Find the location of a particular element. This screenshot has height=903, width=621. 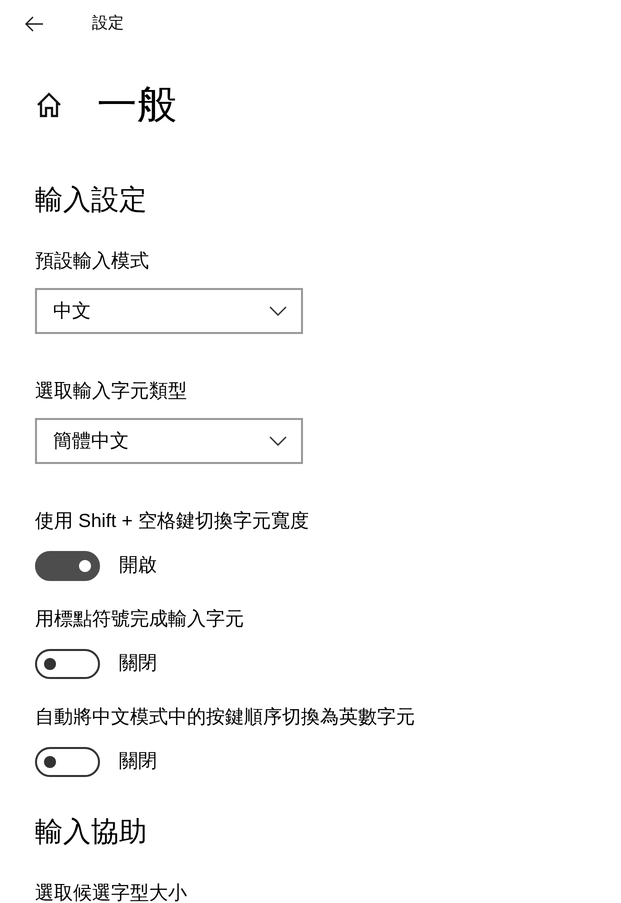

back-icon is located at coordinates (34, 24).